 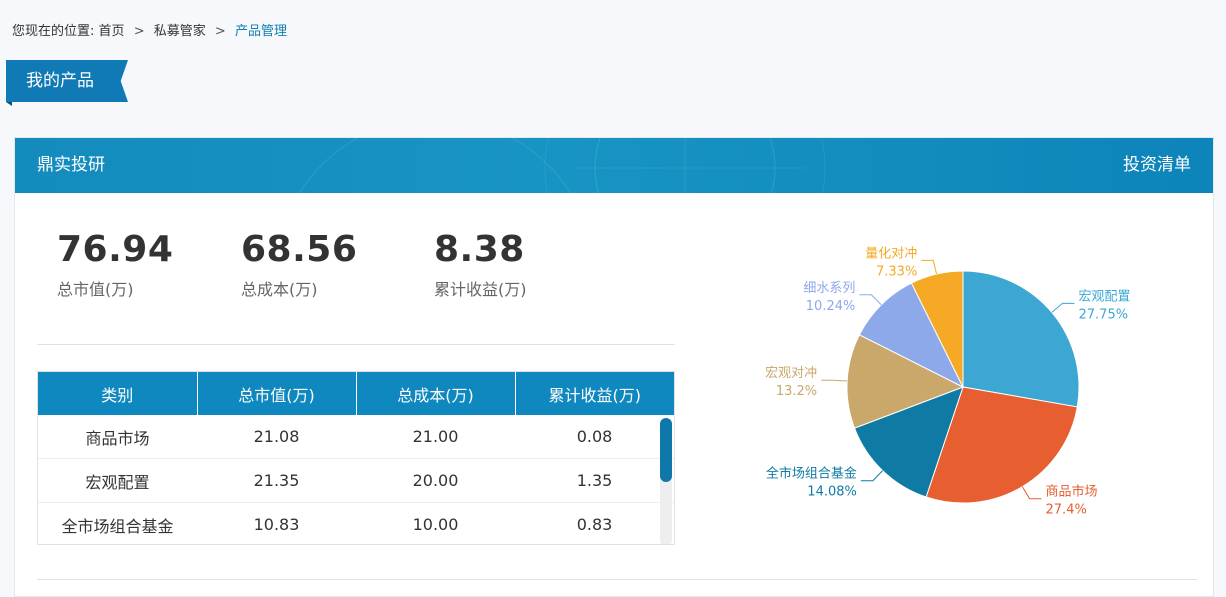 What do you see at coordinates (112, 31) in the screenshot?
I see `breadcrumb-home-link: 首页` at bounding box center [112, 31].